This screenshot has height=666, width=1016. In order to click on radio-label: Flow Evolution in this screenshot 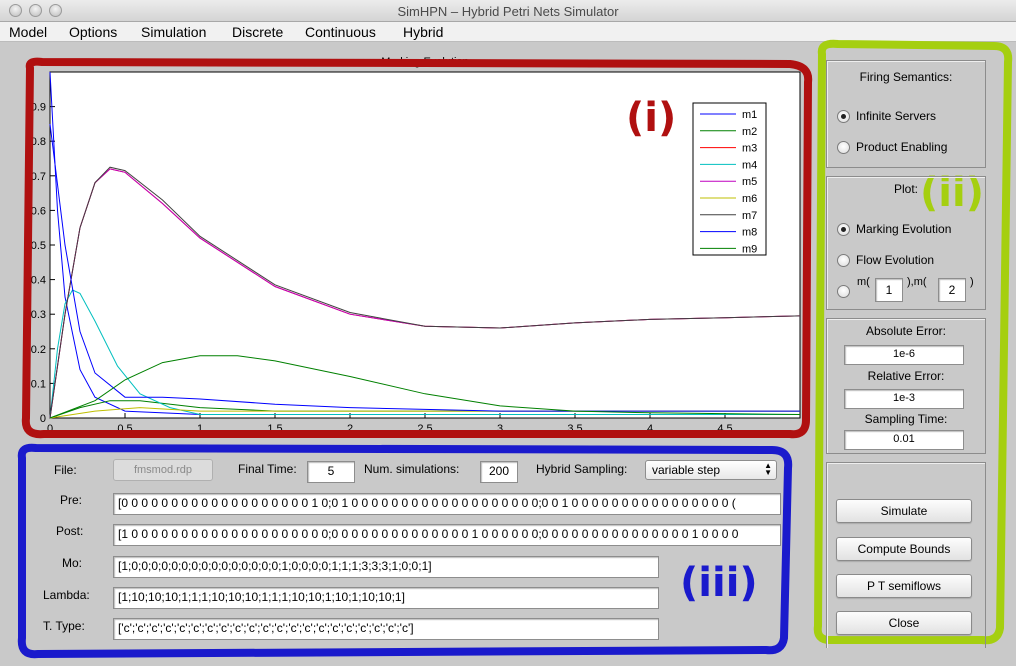, I will do `click(895, 260)`.